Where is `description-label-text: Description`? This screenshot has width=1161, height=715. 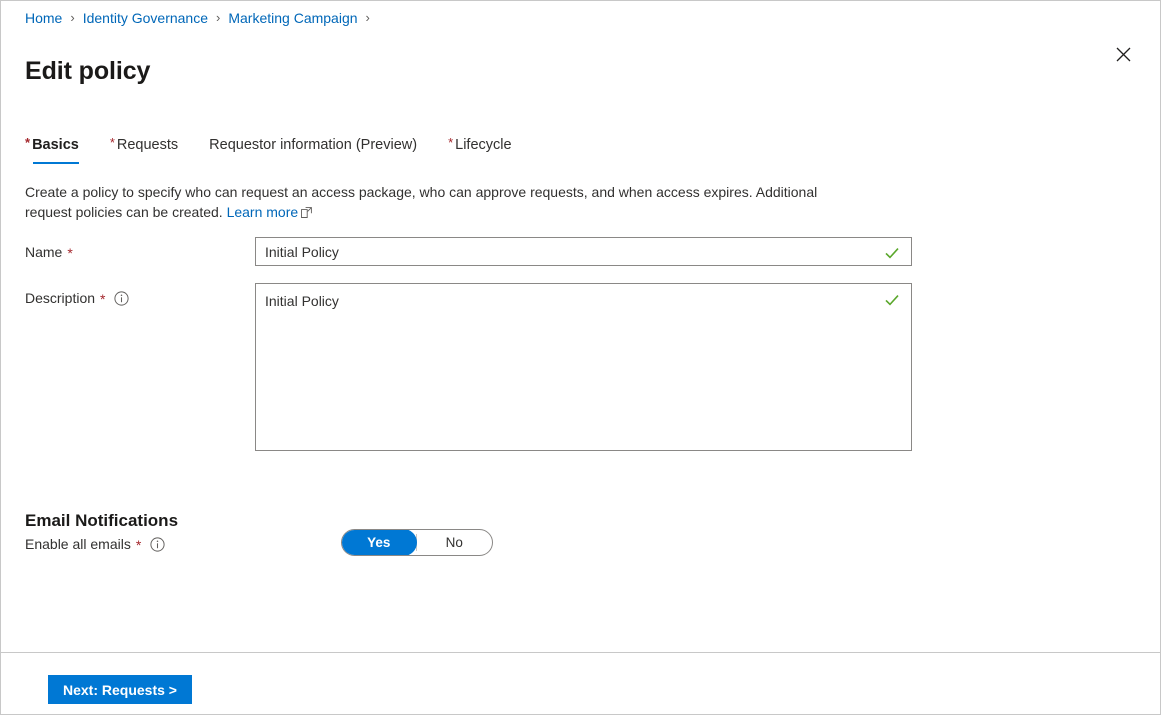 description-label-text: Description is located at coordinates (60, 298).